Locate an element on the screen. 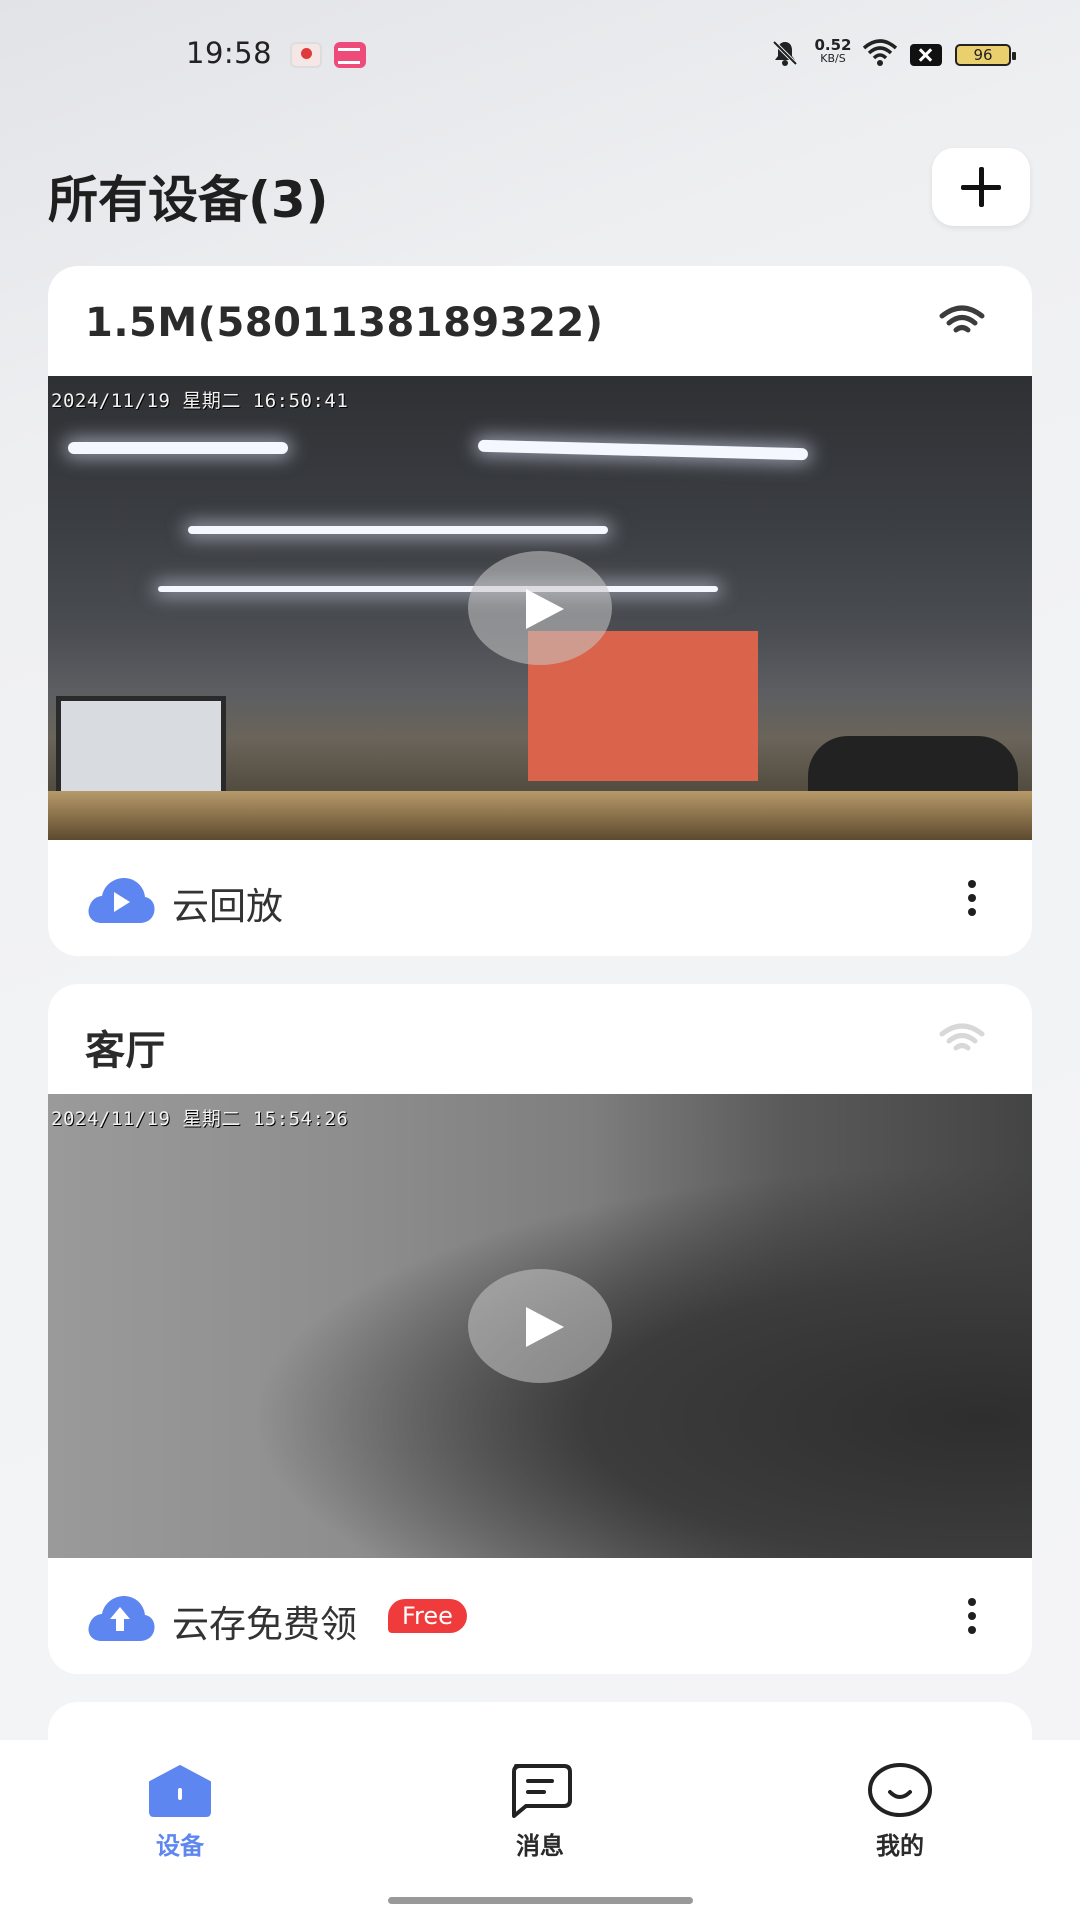 This screenshot has width=1080, height=1920. network-speed: 0.52 KB/S is located at coordinates (833, 52).